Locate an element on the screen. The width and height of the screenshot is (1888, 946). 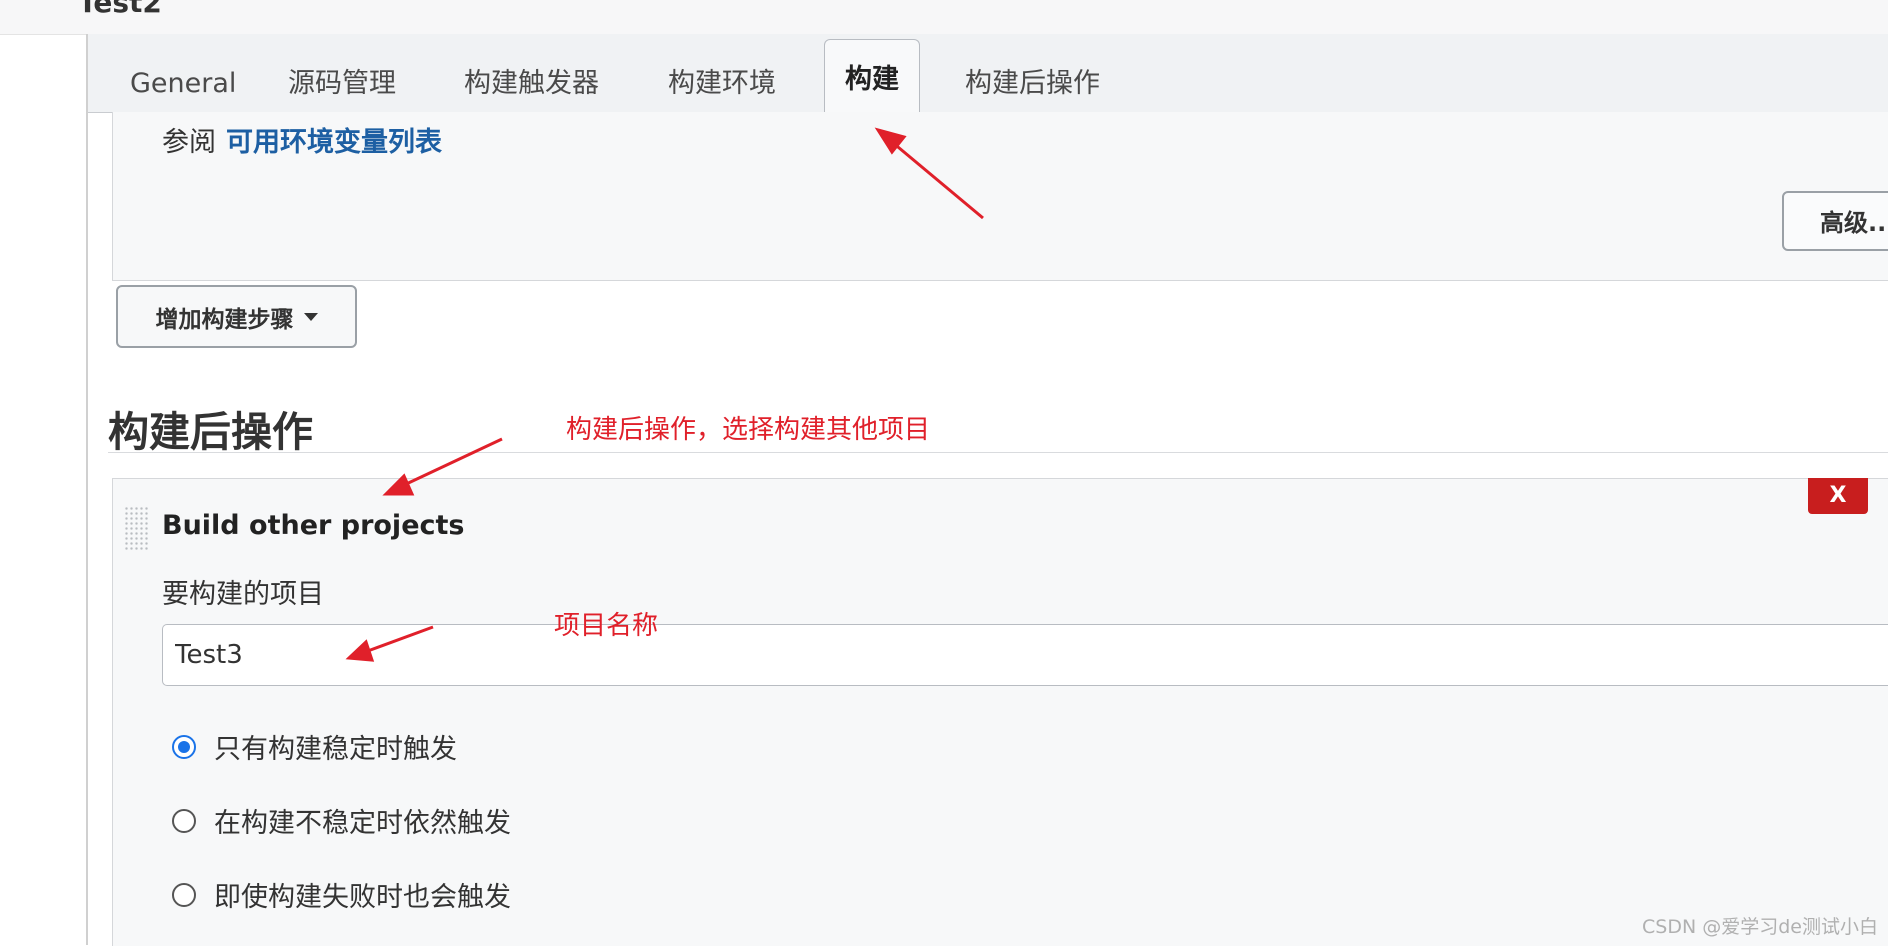
radio-button-checked is located at coordinates (184, 746).